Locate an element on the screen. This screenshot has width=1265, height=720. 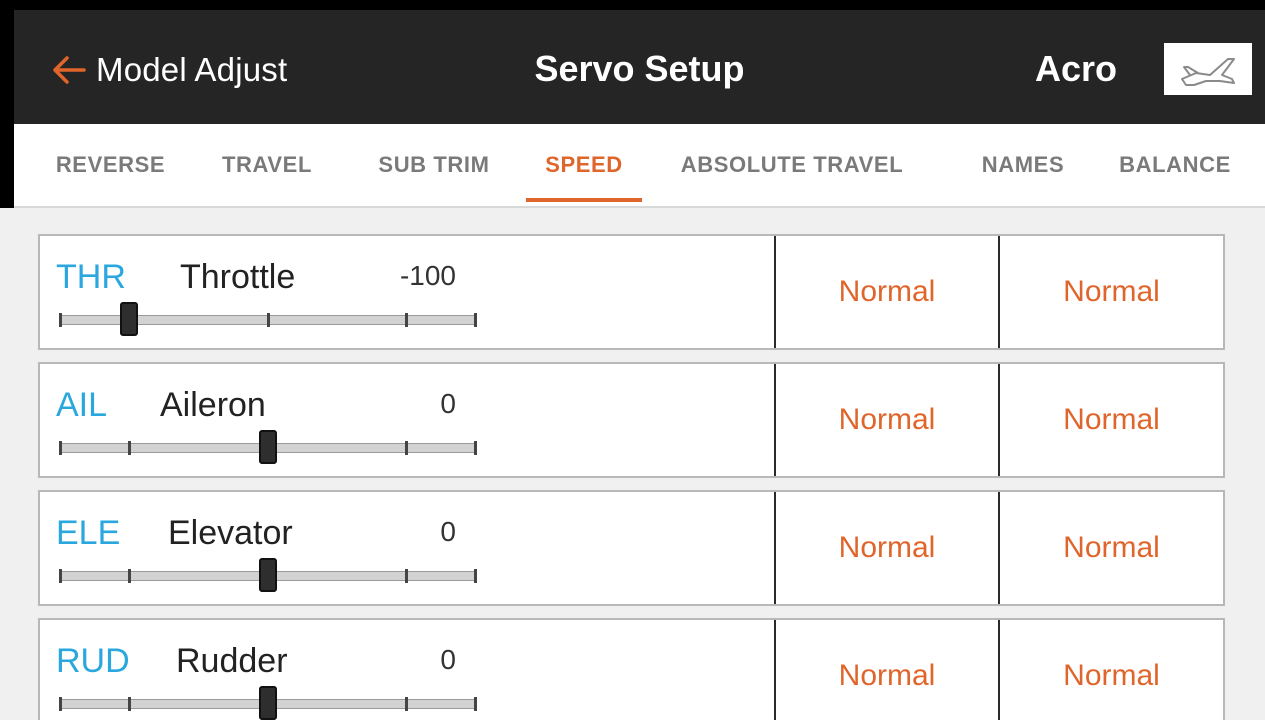
channel-abbr: RUD is located at coordinates (93, 661).